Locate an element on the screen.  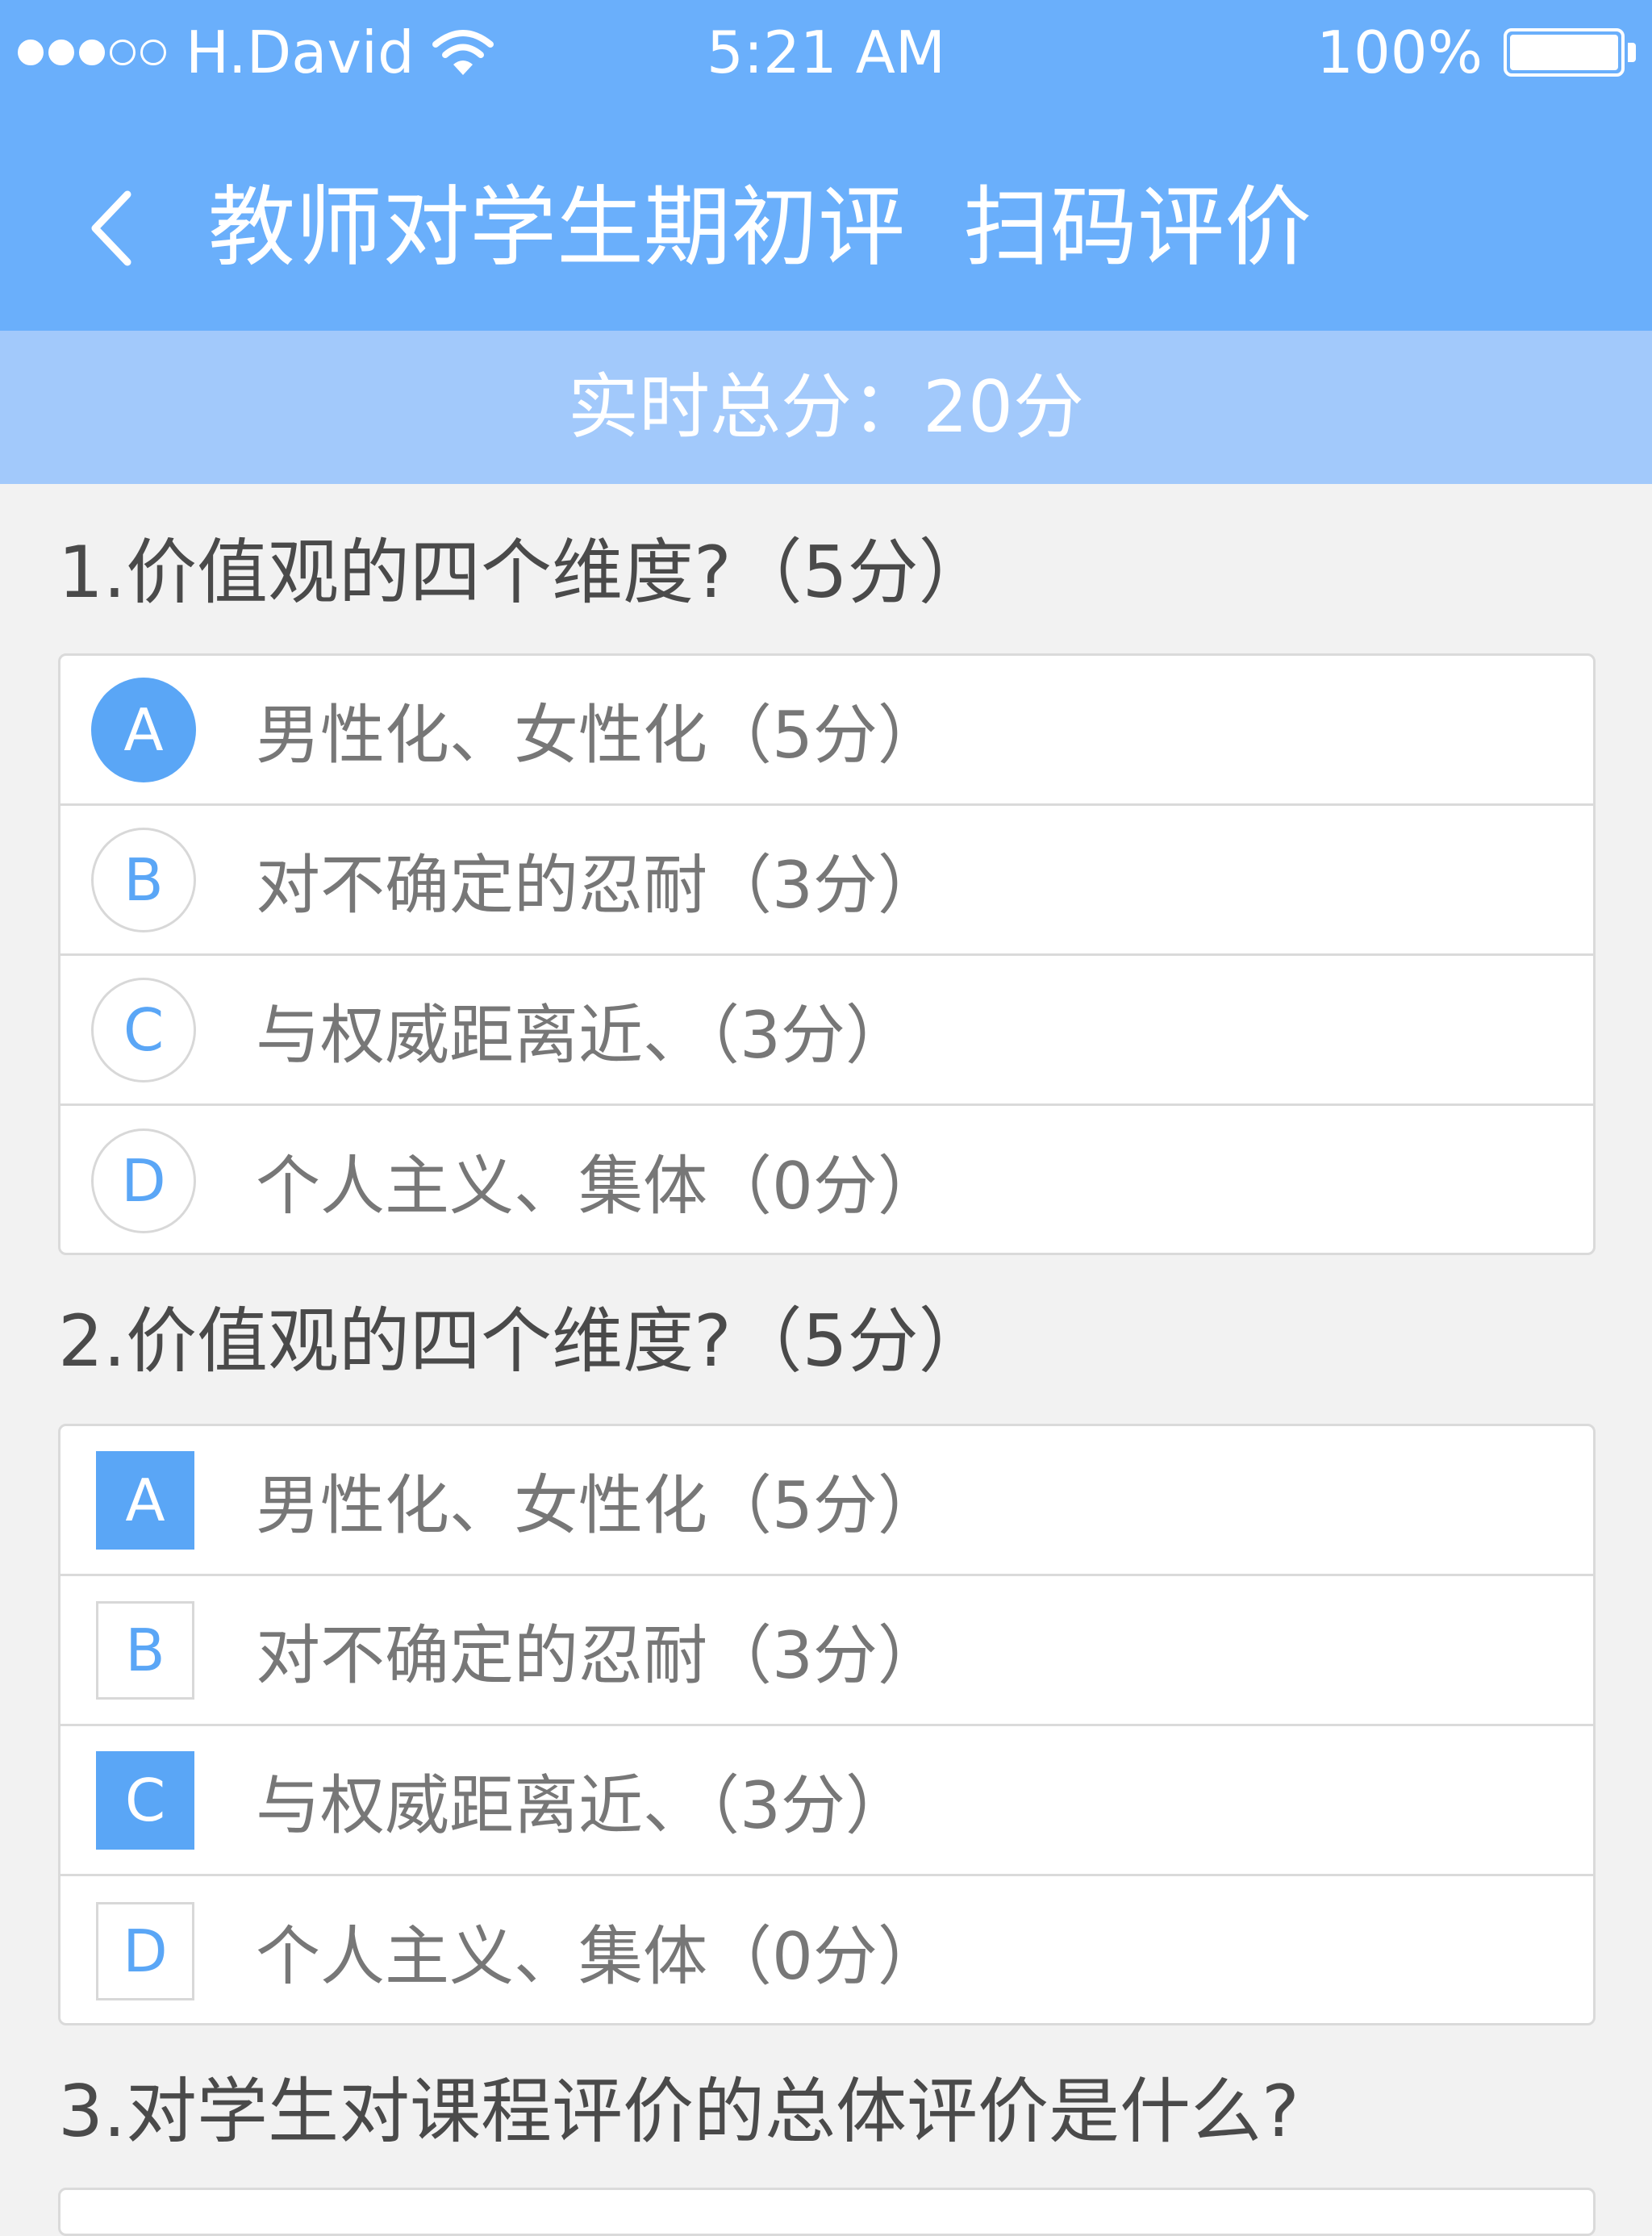
checkbox-badge: A is located at coordinates (145, 1500).